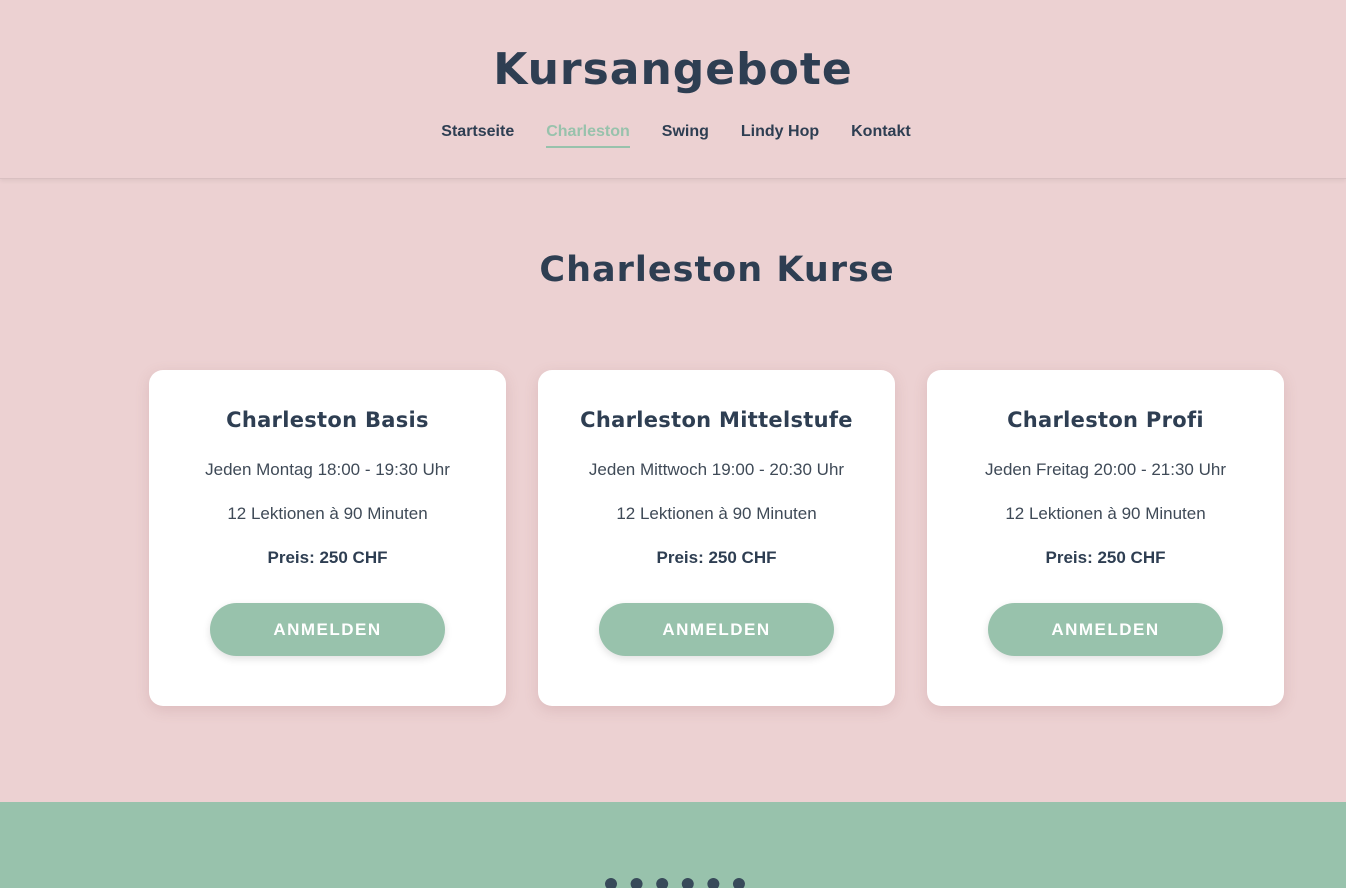  Describe the element at coordinates (881, 135) in the screenshot. I see `nav-link-kontakt: Kontakt` at that location.